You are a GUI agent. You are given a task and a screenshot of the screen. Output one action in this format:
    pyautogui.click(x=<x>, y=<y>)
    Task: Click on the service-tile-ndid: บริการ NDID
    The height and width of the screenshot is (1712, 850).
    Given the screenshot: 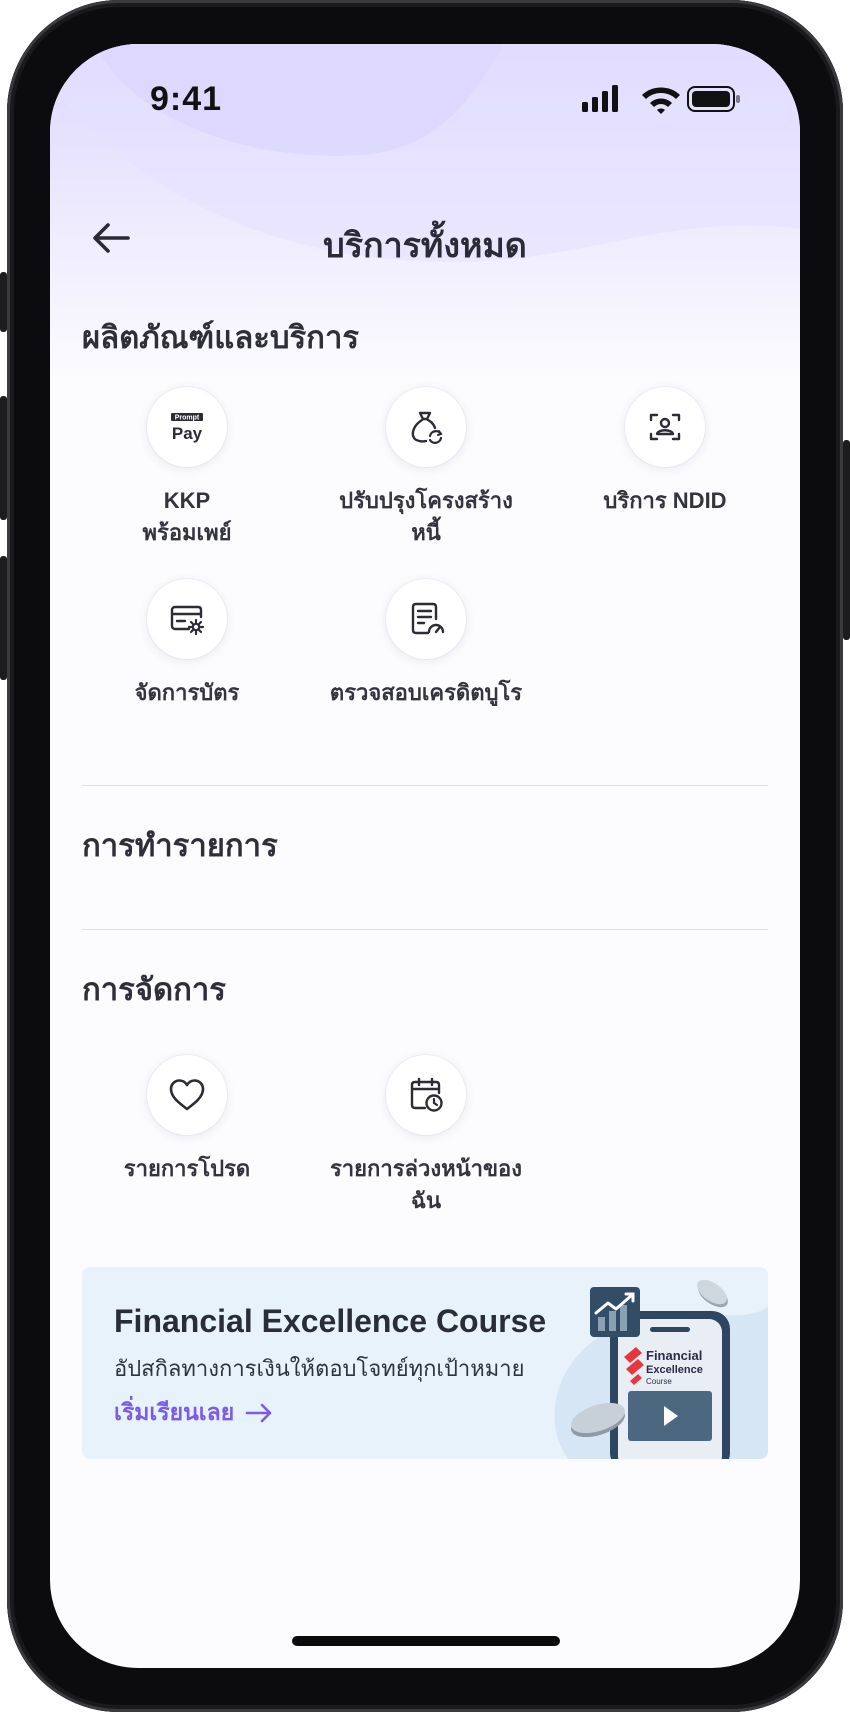 What is the action you would take?
    pyautogui.click(x=665, y=452)
    